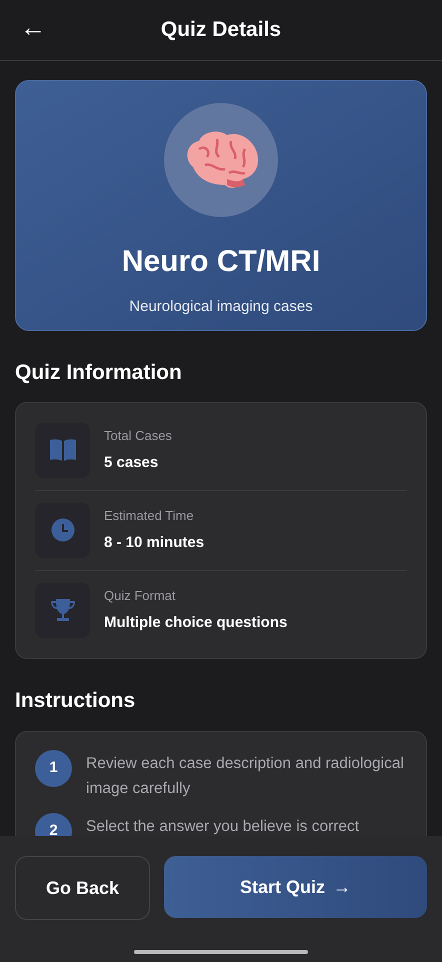 The image size is (442, 962). What do you see at coordinates (82, 888) in the screenshot?
I see `go-back-button: Go Back` at bounding box center [82, 888].